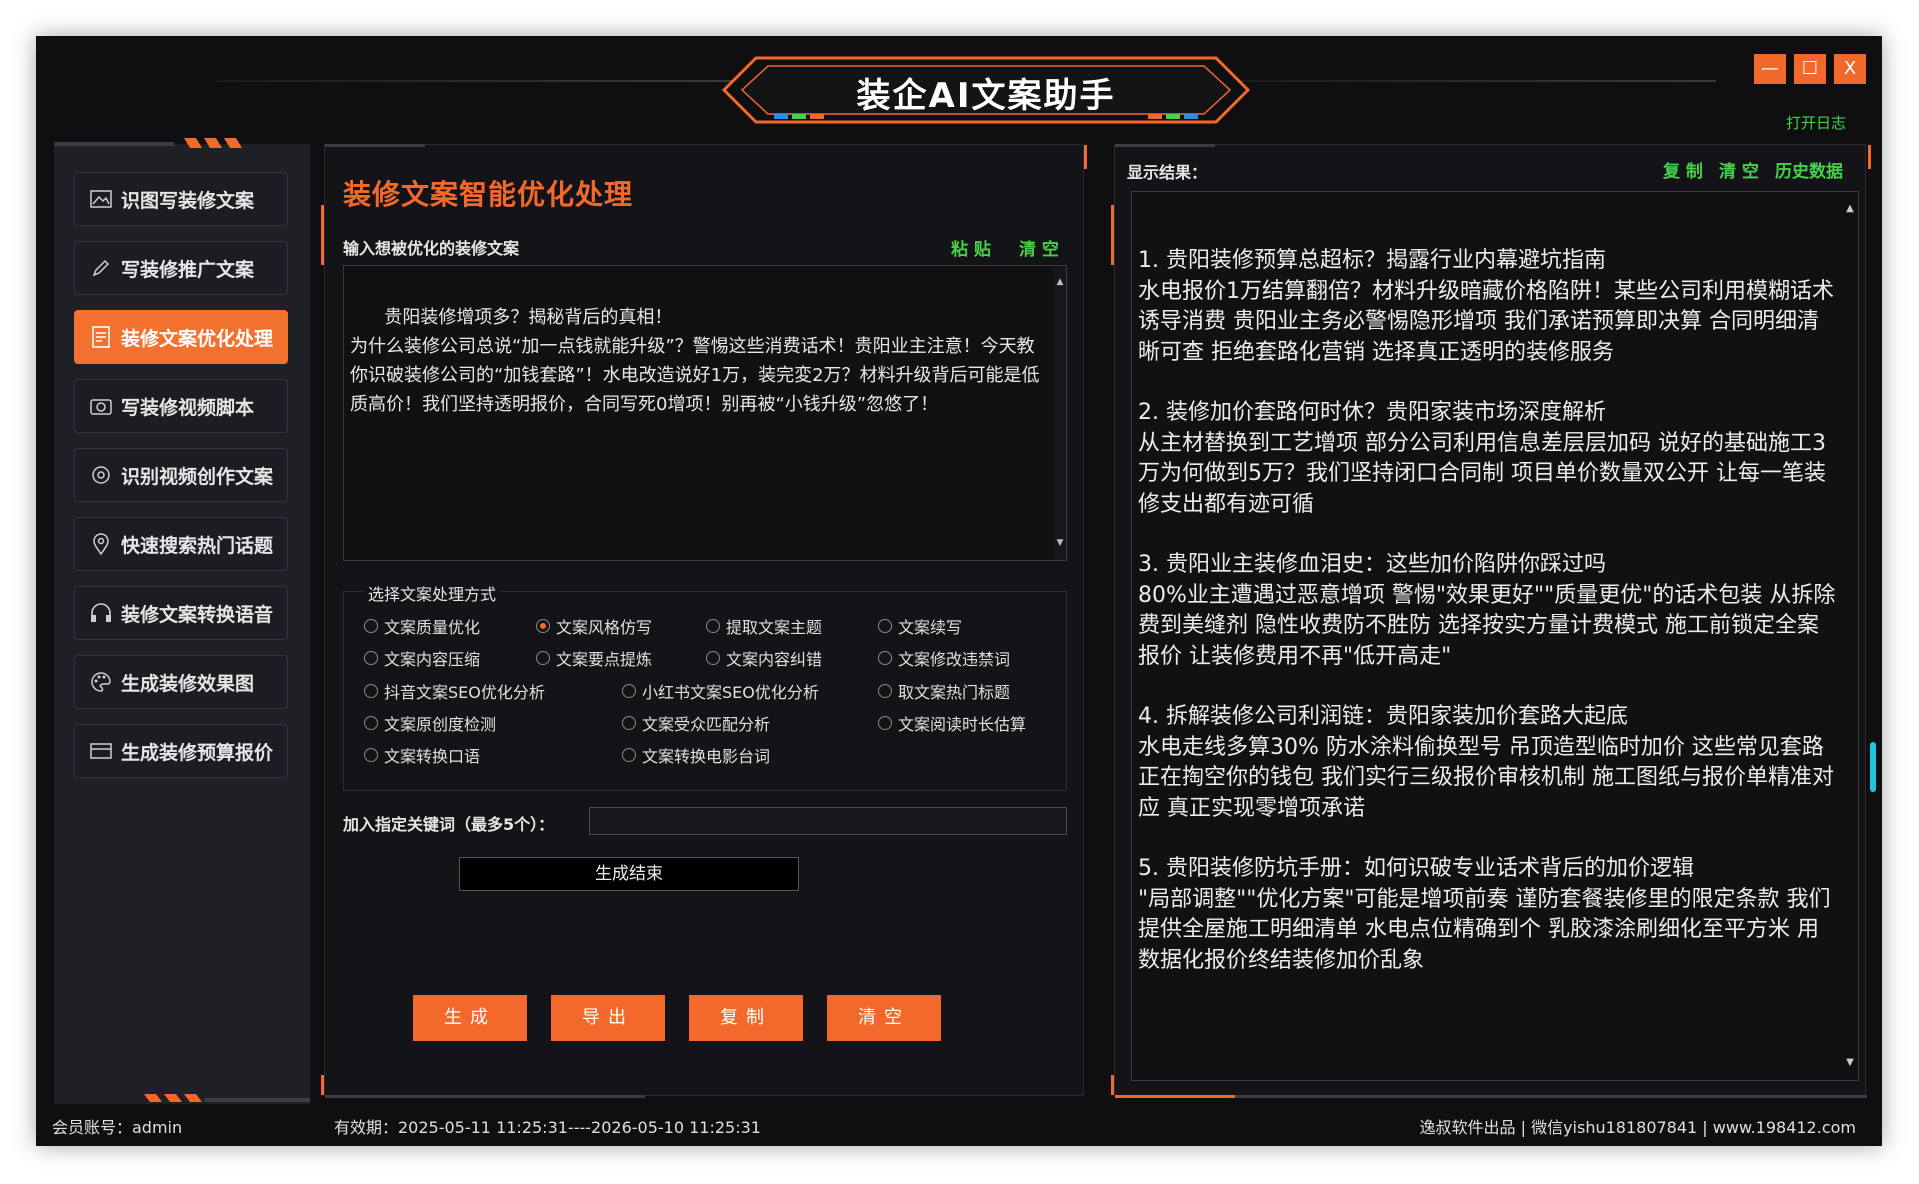  I want to click on settings-icon, so click(101, 475).